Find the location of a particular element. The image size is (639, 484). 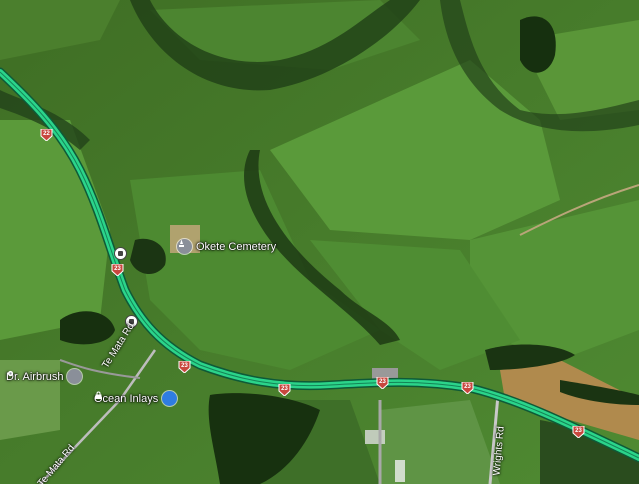

place-marker-dr-airbrush: Dr. Airbrush is located at coordinates (44, 376).